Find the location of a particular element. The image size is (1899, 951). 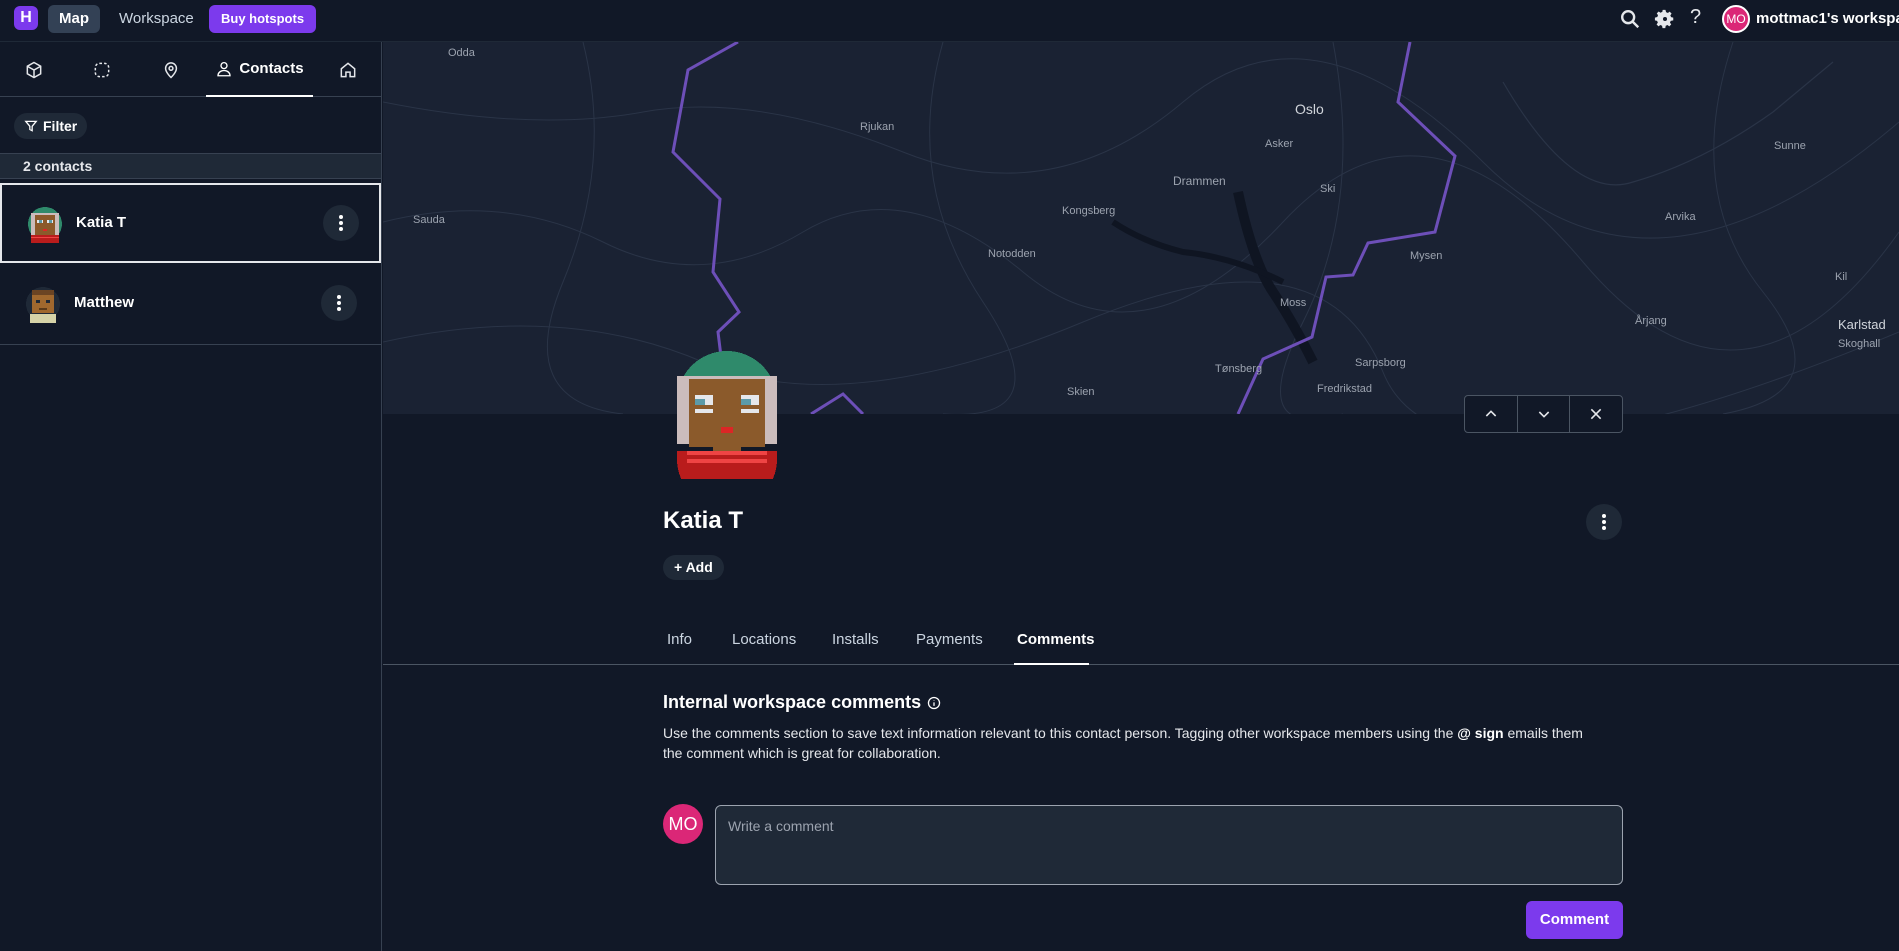

map-label: Notodden is located at coordinates (1012, 254).